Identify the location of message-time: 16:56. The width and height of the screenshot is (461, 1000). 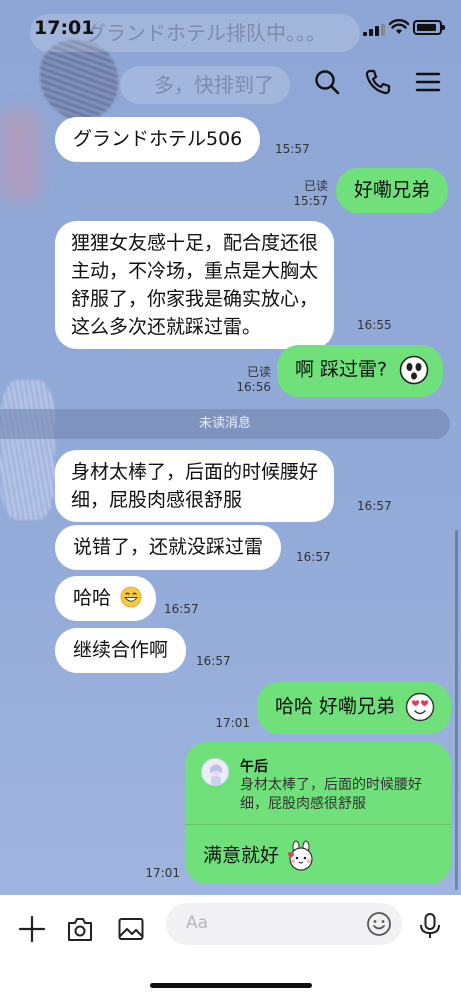
(253, 387).